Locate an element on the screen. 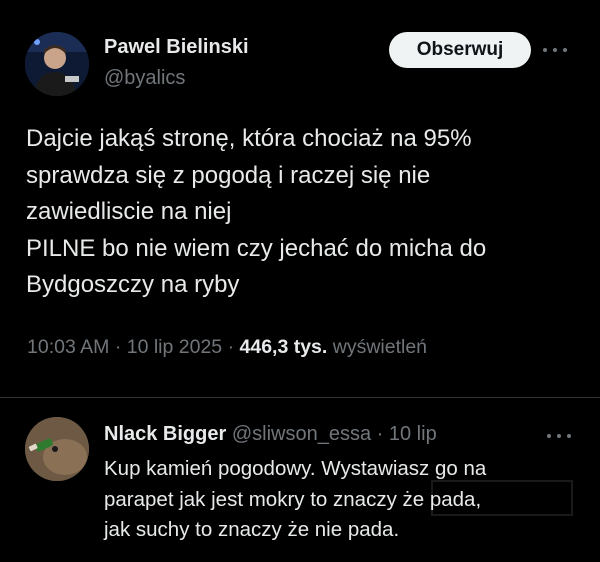 Image resolution: width=600 pixels, height=562 pixels. reply-author-avatar is located at coordinates (57, 449).